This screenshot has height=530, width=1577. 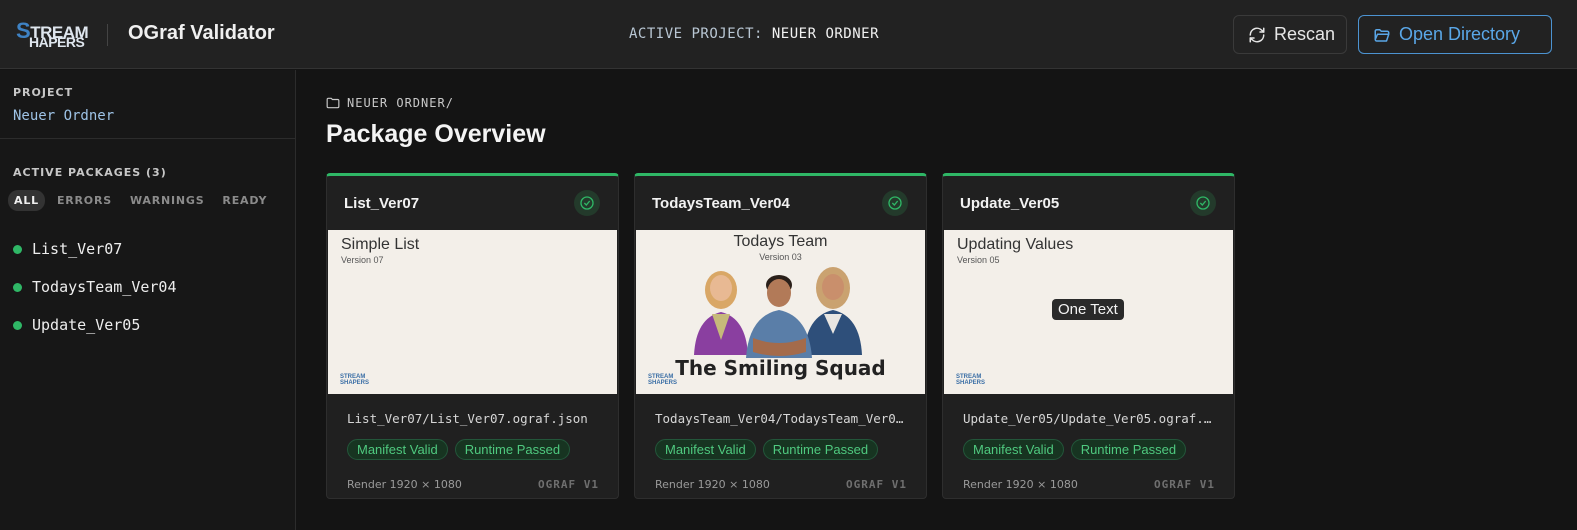 I want to click on card-title: Update_Ver05, so click(x=1010, y=203).